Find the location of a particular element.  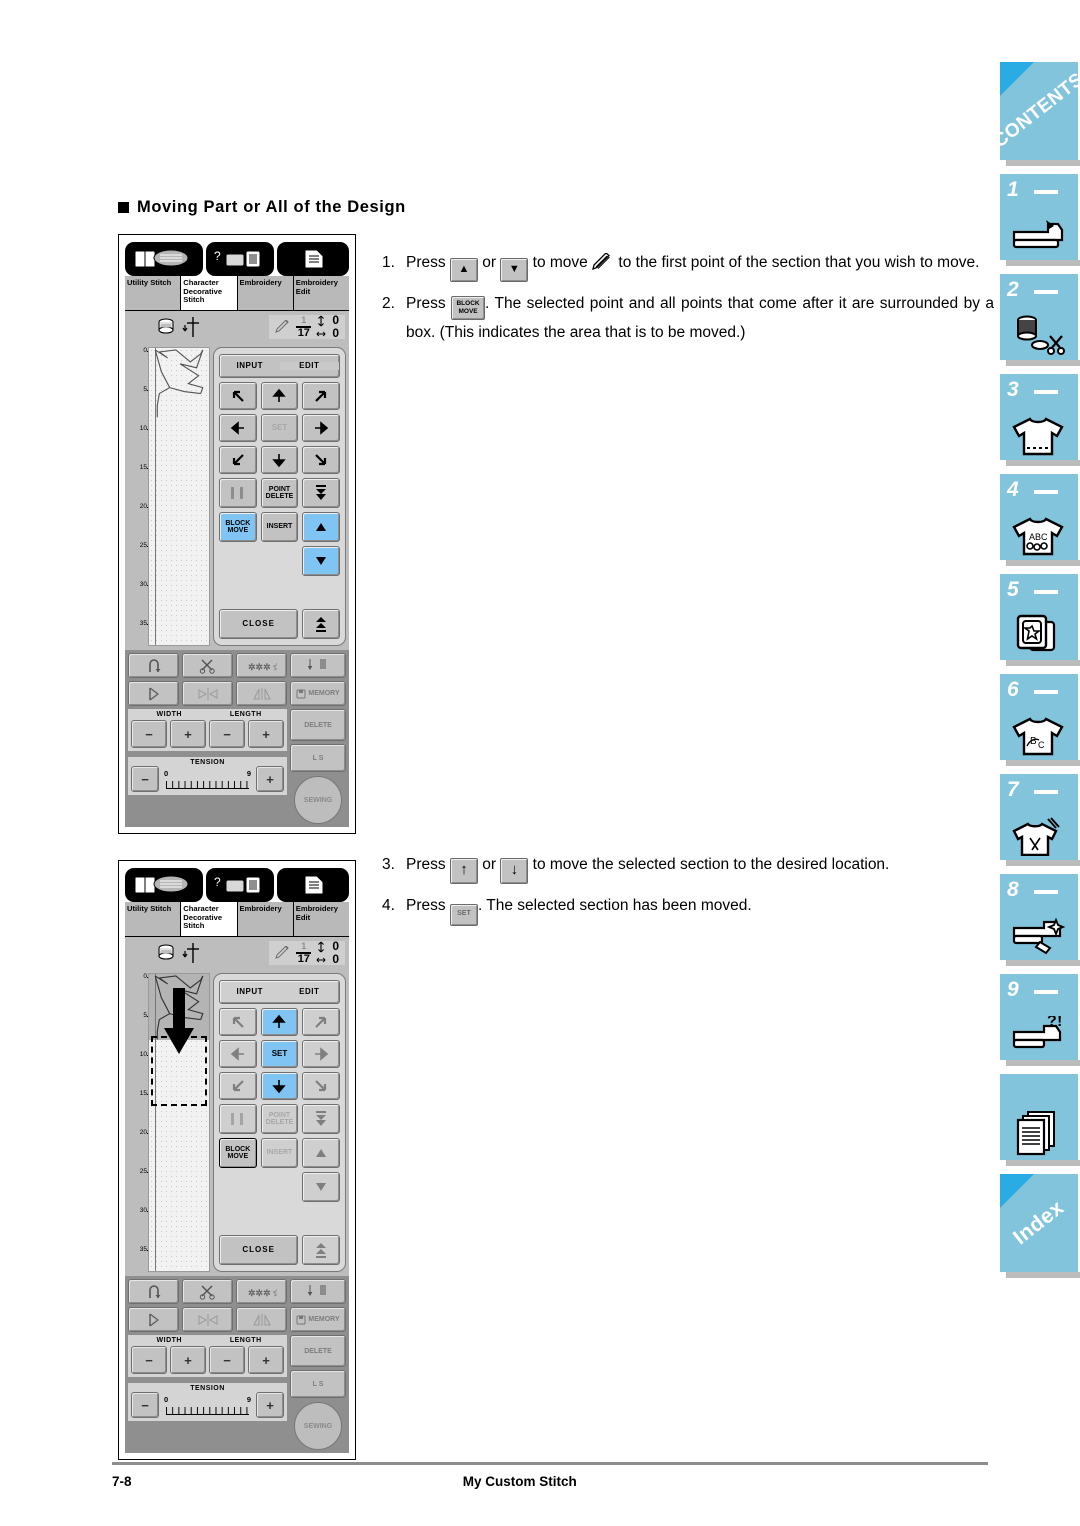

arrow-down-button is located at coordinates (279, 460).